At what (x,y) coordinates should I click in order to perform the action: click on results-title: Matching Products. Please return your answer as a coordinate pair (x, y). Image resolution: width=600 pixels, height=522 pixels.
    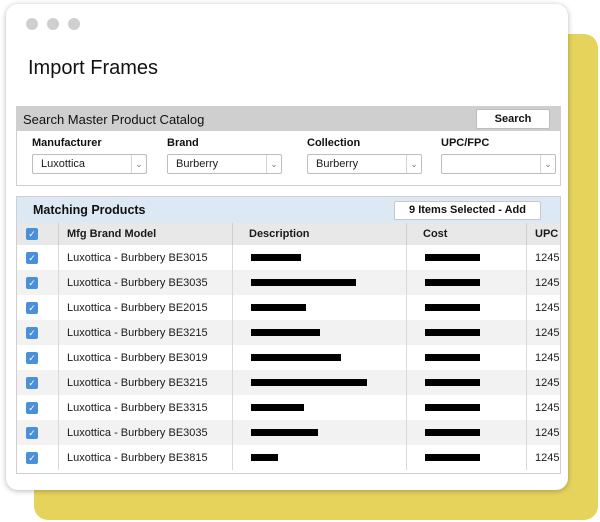
    Looking at the image, I should click on (89, 210).